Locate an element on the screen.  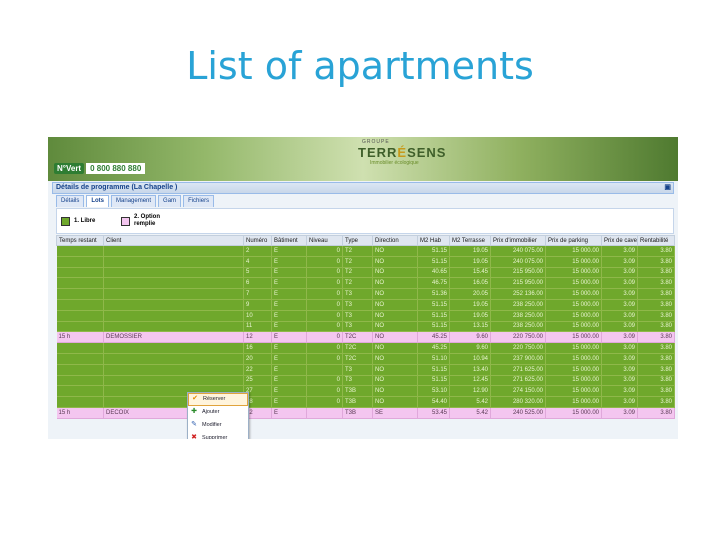
table-cell: 15 h is located at coordinates (80, 337).